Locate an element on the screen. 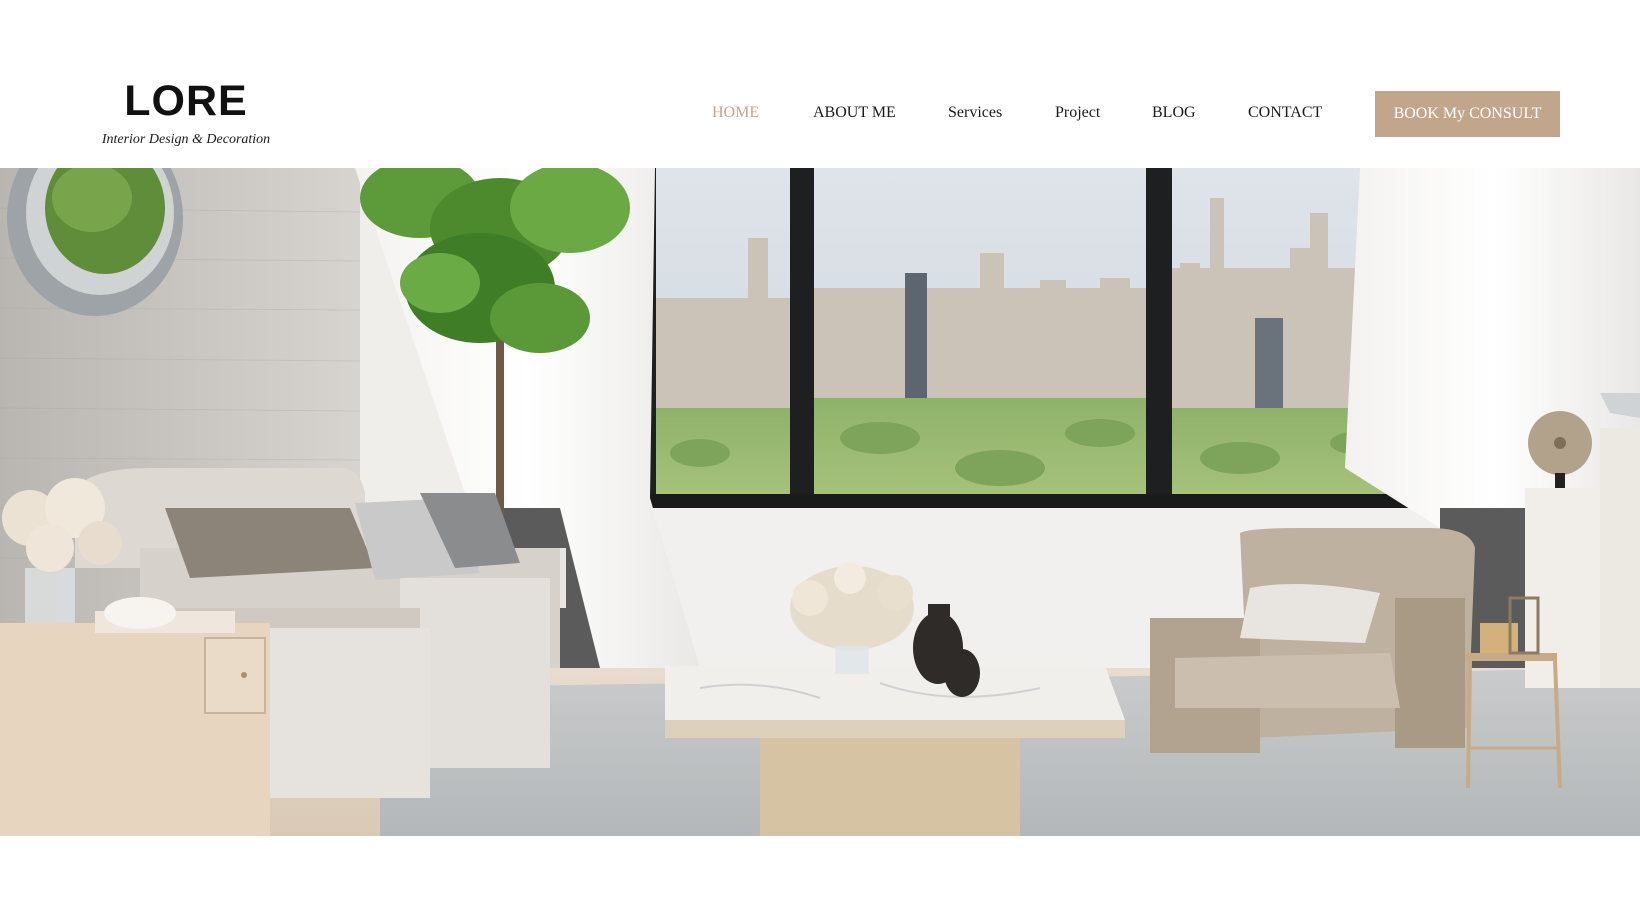 This screenshot has width=1640, height=924. nav-contact: CONTACT is located at coordinates (1285, 113).